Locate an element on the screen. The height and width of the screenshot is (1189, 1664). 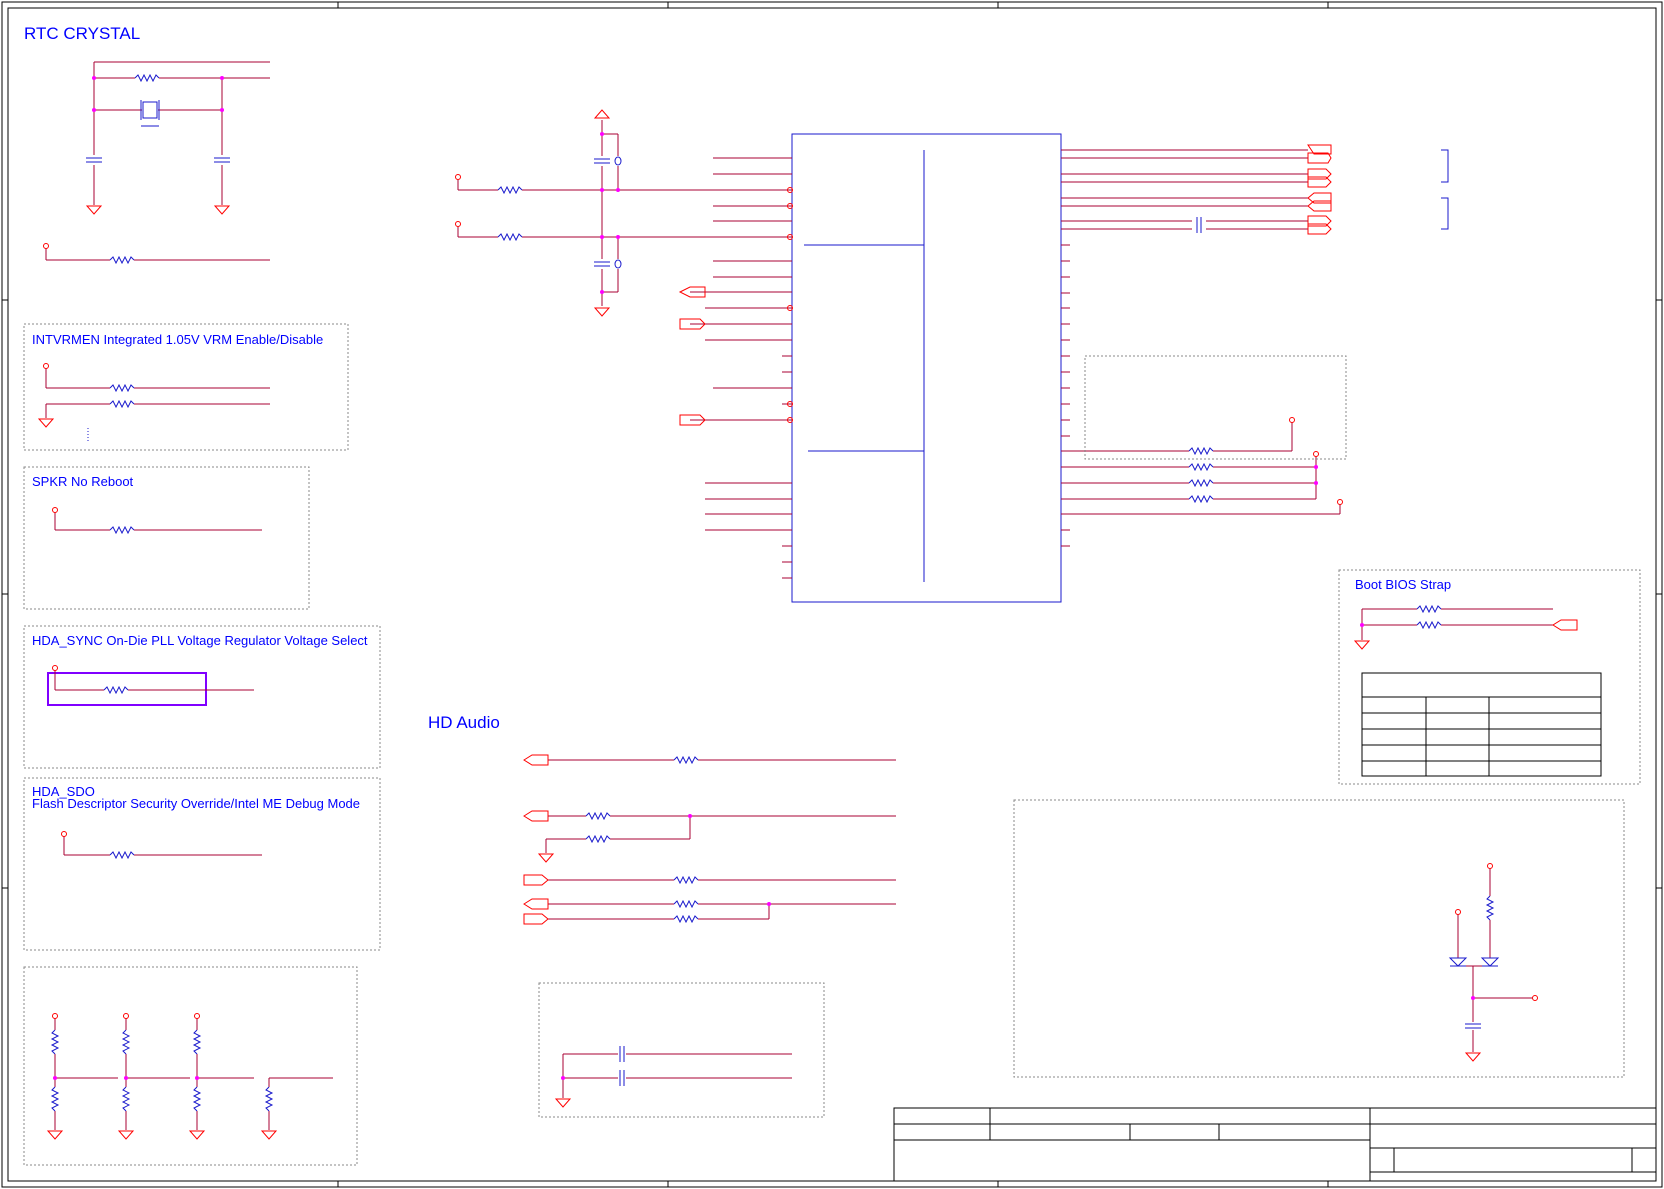
hd-audio-title: HD Audio is located at coordinates (464, 722).